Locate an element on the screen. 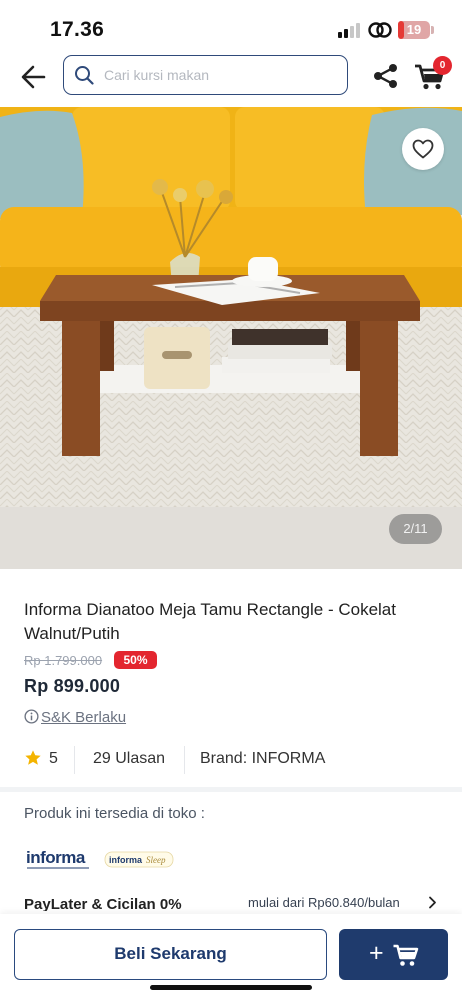  home-indicator is located at coordinates (231, 987).